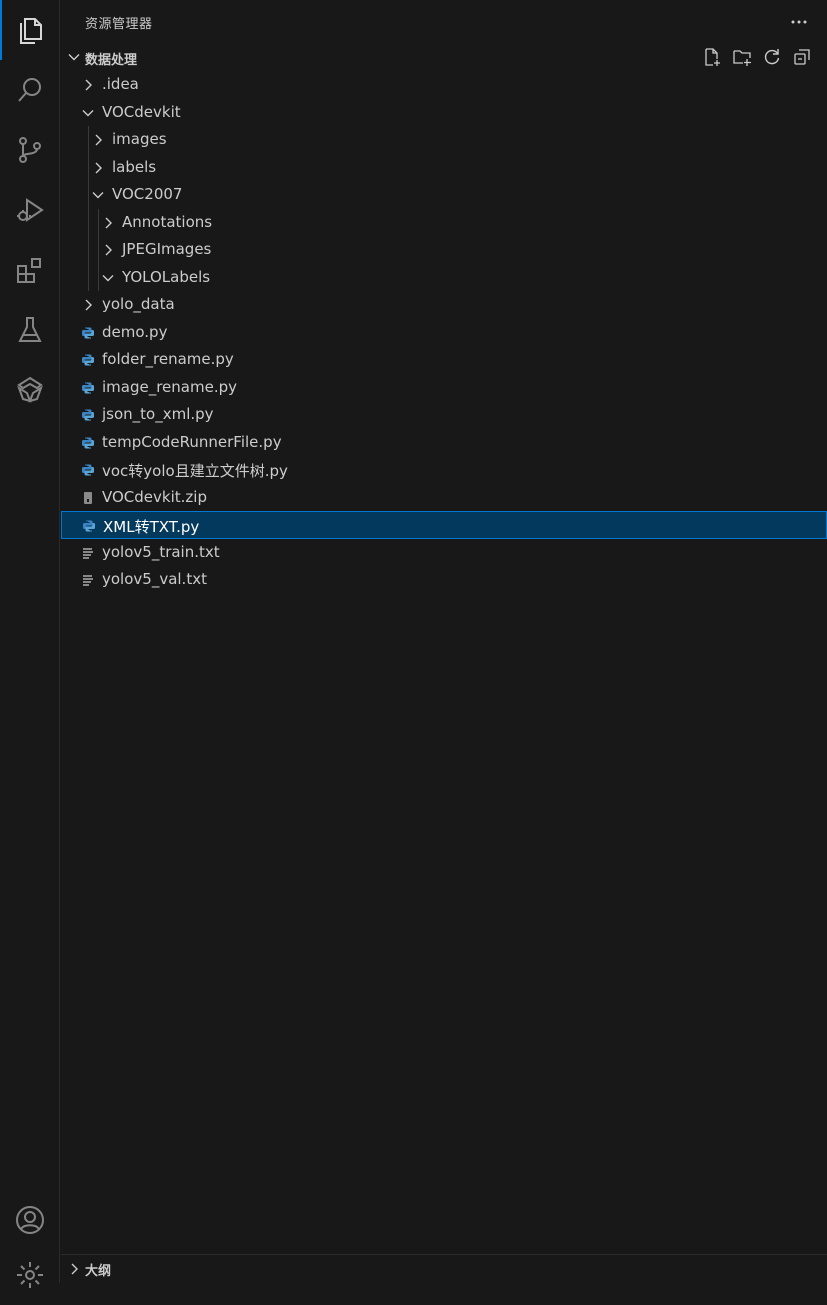 This screenshot has height=1305, width=827. Describe the element at coordinates (742, 57) in the screenshot. I see `new-folder-icon` at that location.